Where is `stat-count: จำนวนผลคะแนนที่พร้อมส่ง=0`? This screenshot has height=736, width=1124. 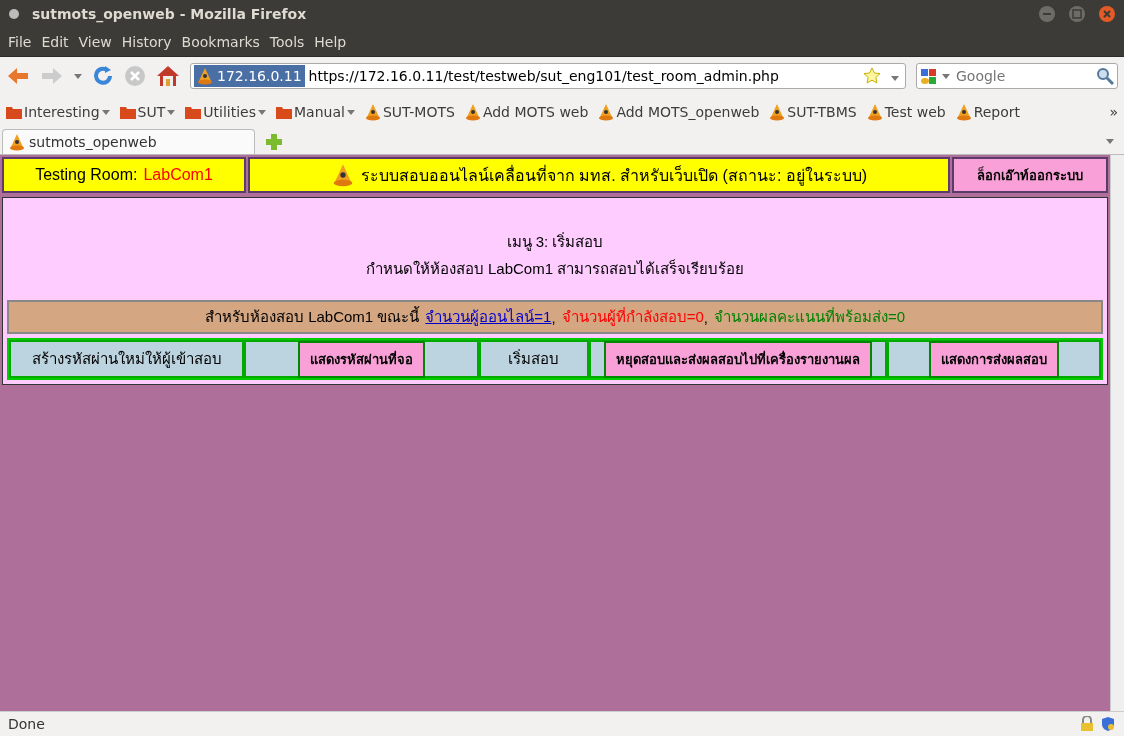 stat-count: จำนวนผลคะแนนที่พร้อมส่ง=0 is located at coordinates (809, 316).